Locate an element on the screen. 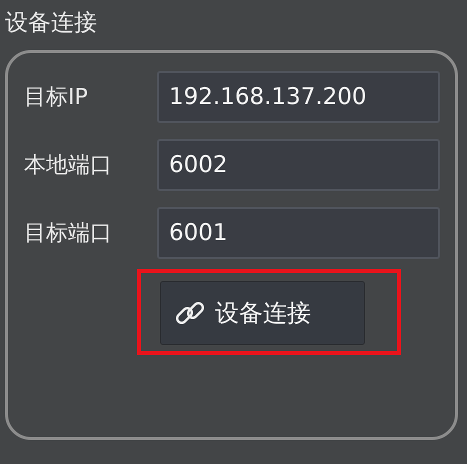  field-label: 目标IP is located at coordinates (56, 98).